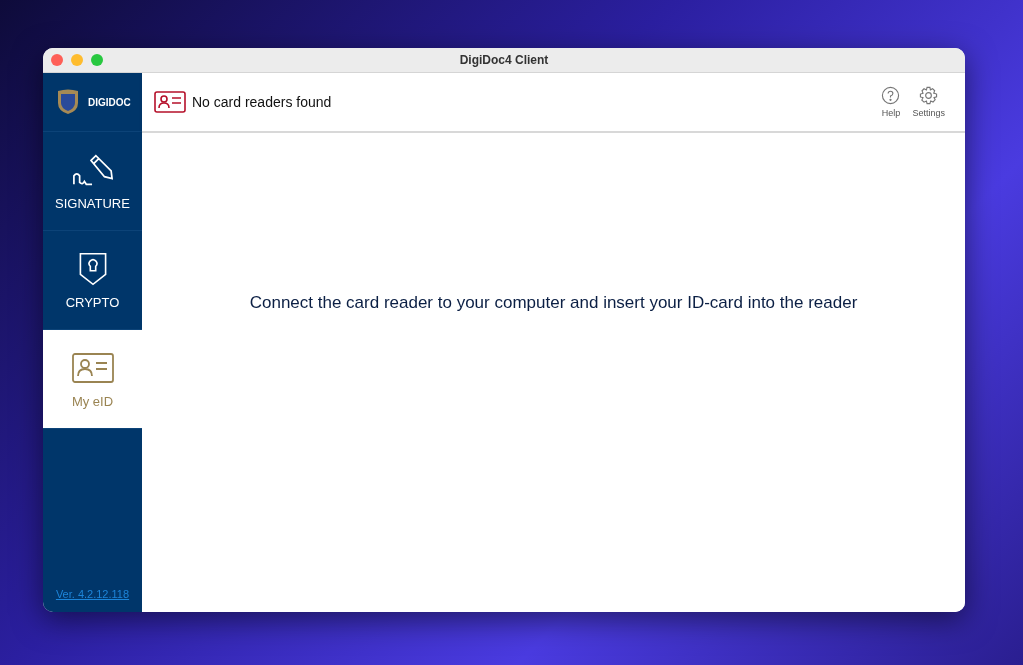  I want to click on logo-text: DIGIDOC, so click(109, 102).